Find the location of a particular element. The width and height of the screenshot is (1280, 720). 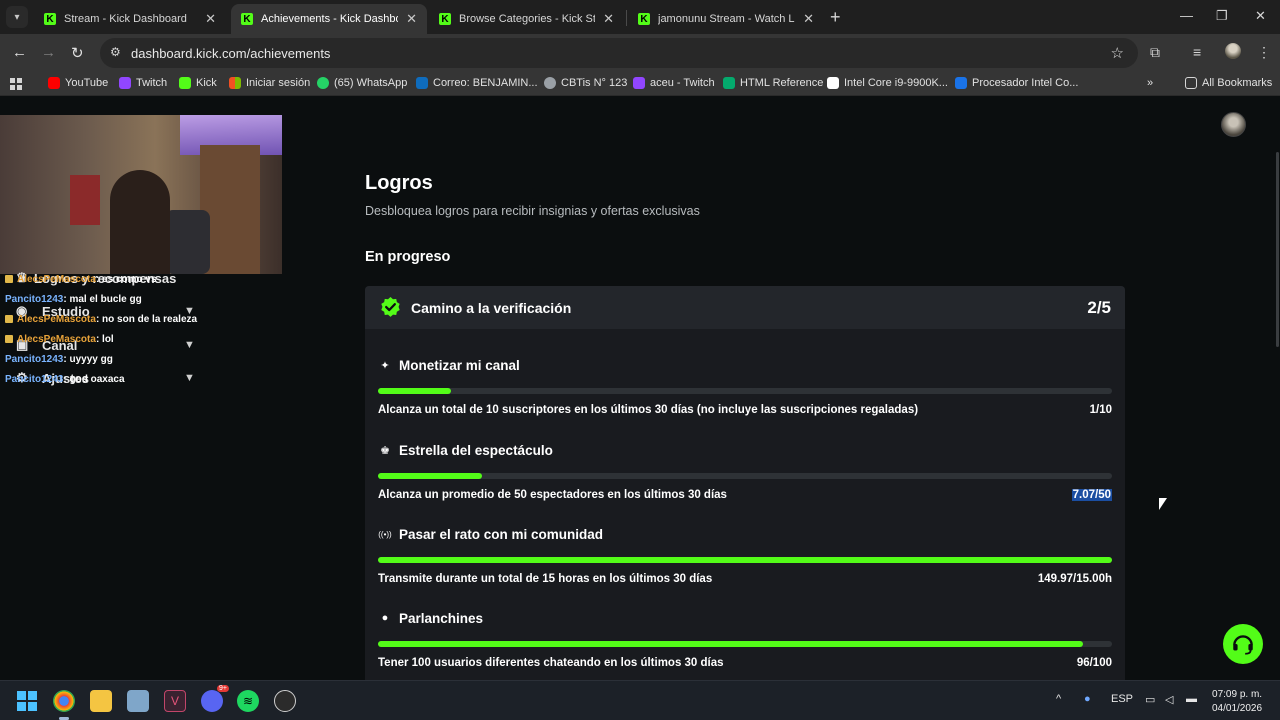

apps-grid-icon is located at coordinates (16, 84).